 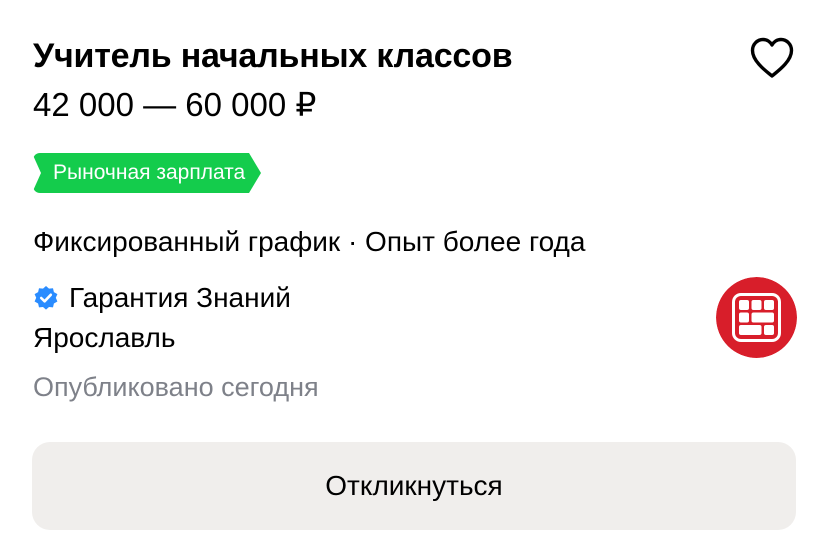 What do you see at coordinates (104, 337) in the screenshot?
I see `city: Ярославль` at bounding box center [104, 337].